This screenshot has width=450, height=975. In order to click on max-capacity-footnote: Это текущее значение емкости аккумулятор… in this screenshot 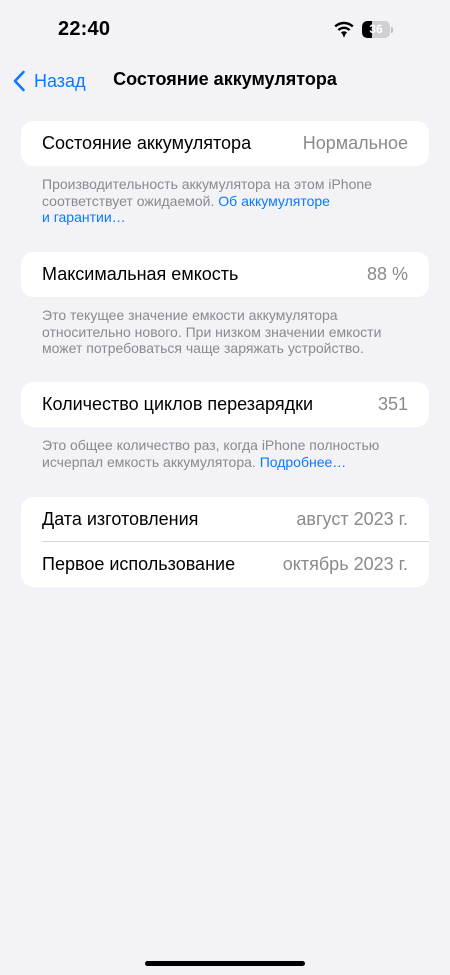, I will do `click(227, 332)`.